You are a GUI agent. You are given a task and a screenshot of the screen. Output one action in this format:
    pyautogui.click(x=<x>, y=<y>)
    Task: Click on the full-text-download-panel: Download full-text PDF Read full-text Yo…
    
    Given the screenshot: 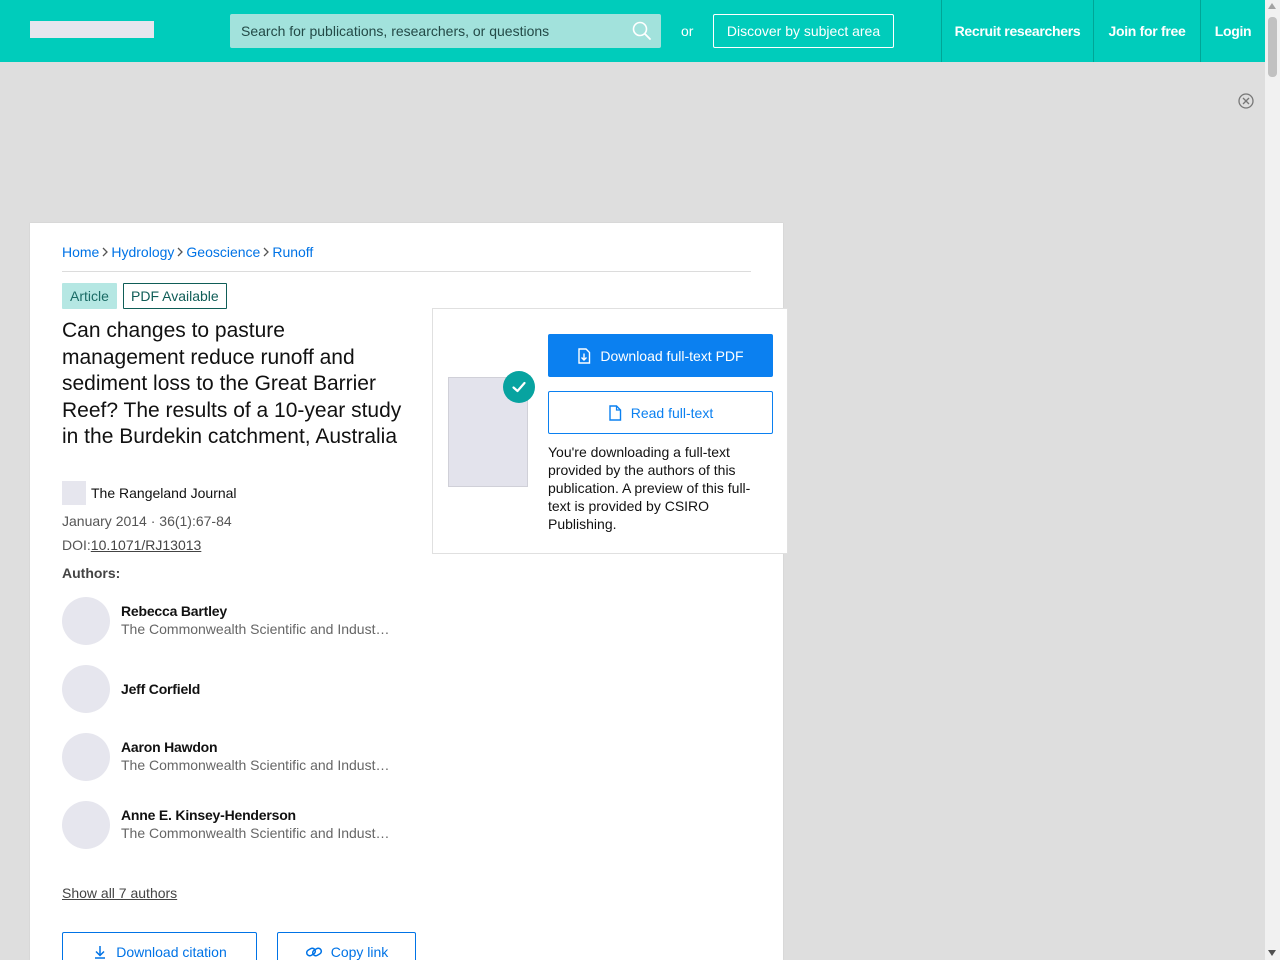 What is the action you would take?
    pyautogui.click(x=610, y=431)
    